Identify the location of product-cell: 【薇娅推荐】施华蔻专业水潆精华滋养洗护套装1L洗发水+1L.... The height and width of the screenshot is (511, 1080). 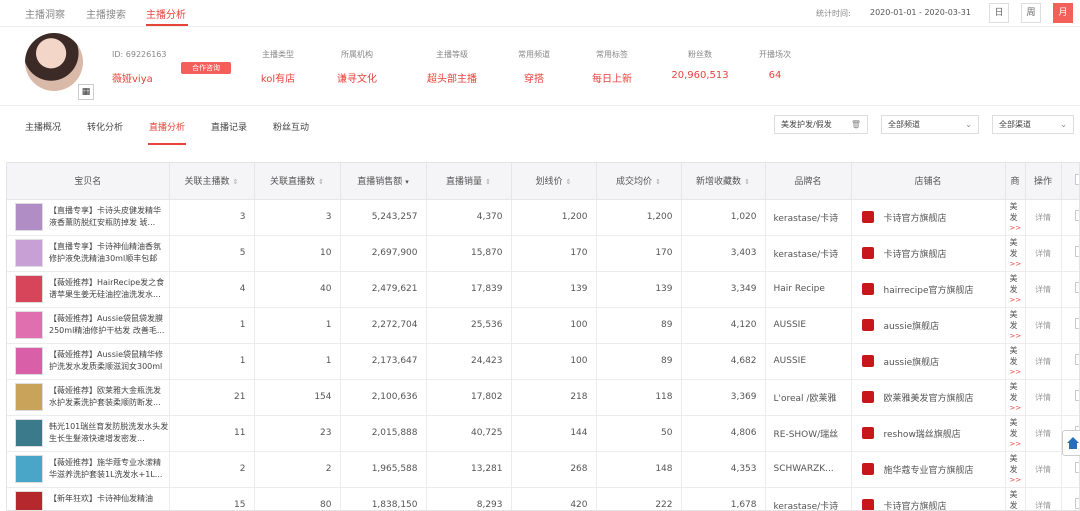
(88, 469).